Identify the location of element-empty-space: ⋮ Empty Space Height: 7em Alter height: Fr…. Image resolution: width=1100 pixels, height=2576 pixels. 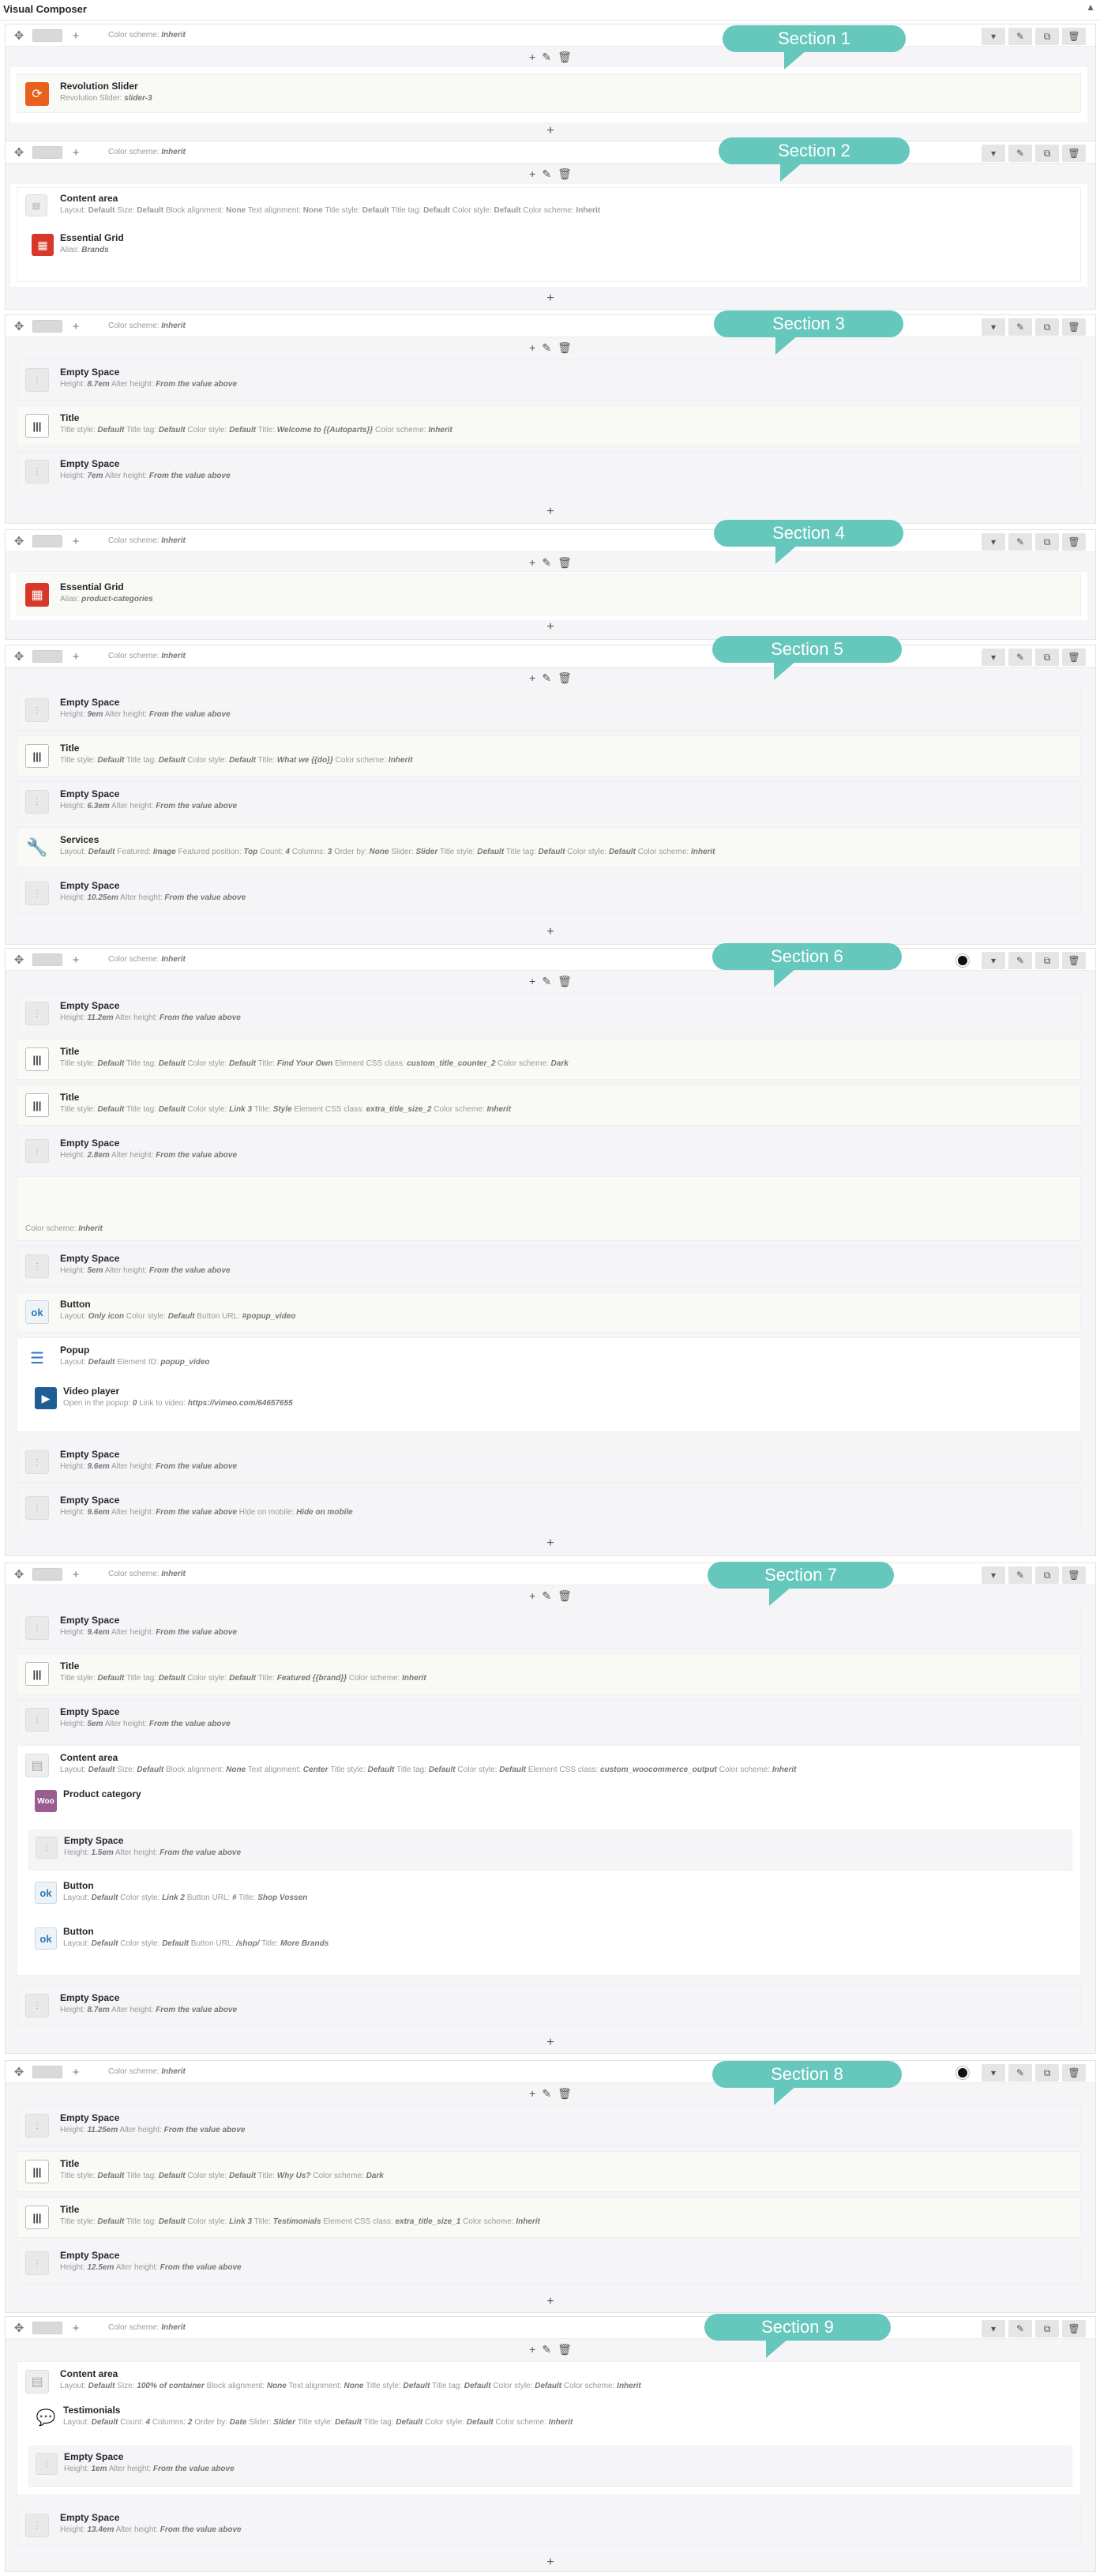
(549, 472).